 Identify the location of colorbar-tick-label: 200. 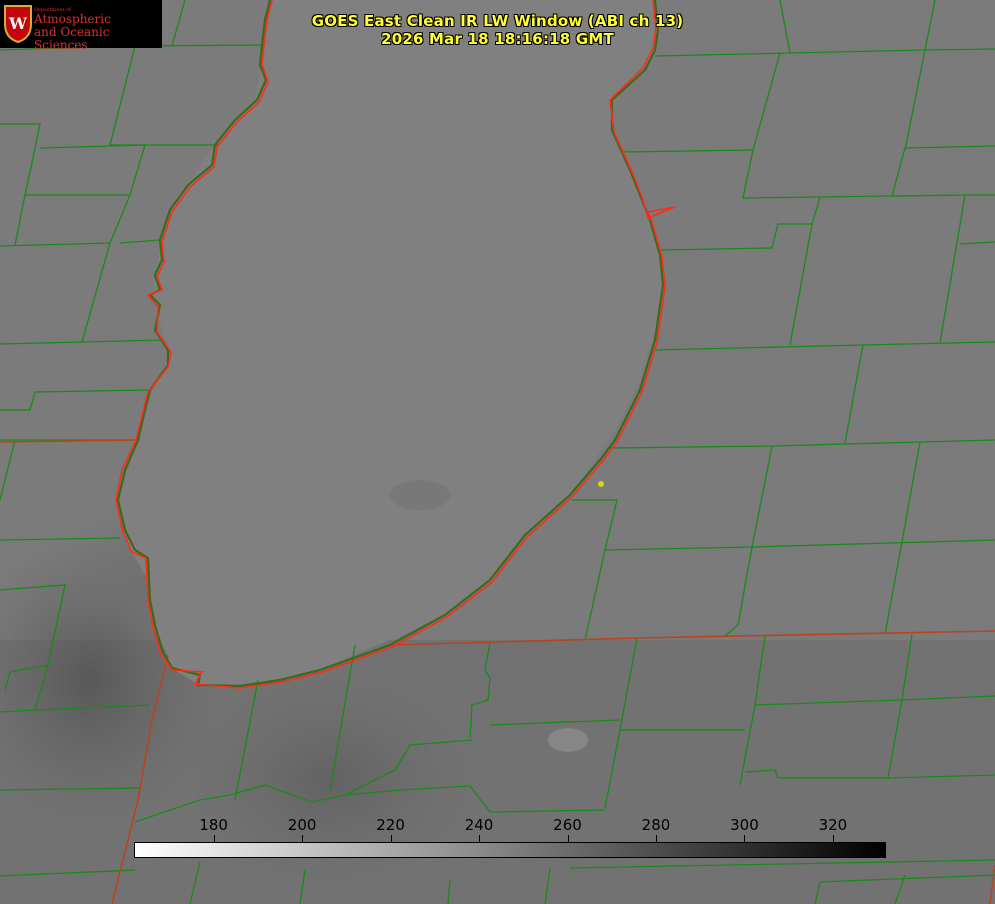
(302, 825).